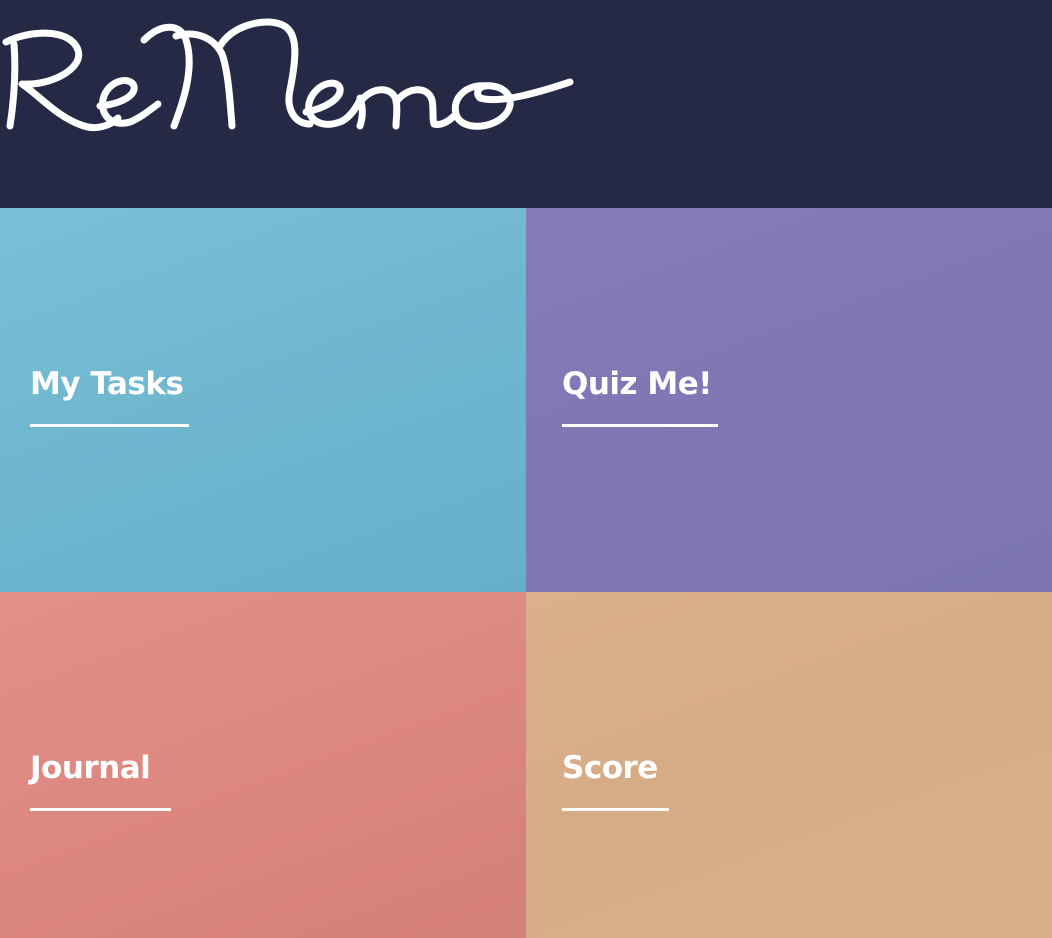 The height and width of the screenshot is (938, 1052). I want to click on tile-my-tasks-label: My Tasks, so click(107, 384).